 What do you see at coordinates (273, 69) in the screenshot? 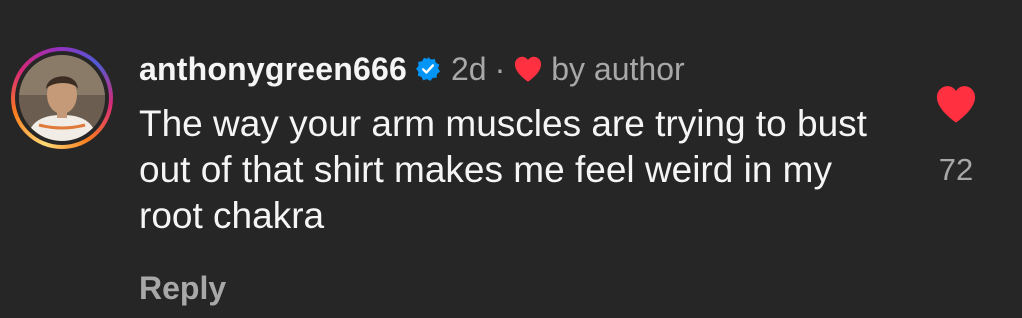
I see `username-link: anthonygreen666` at bounding box center [273, 69].